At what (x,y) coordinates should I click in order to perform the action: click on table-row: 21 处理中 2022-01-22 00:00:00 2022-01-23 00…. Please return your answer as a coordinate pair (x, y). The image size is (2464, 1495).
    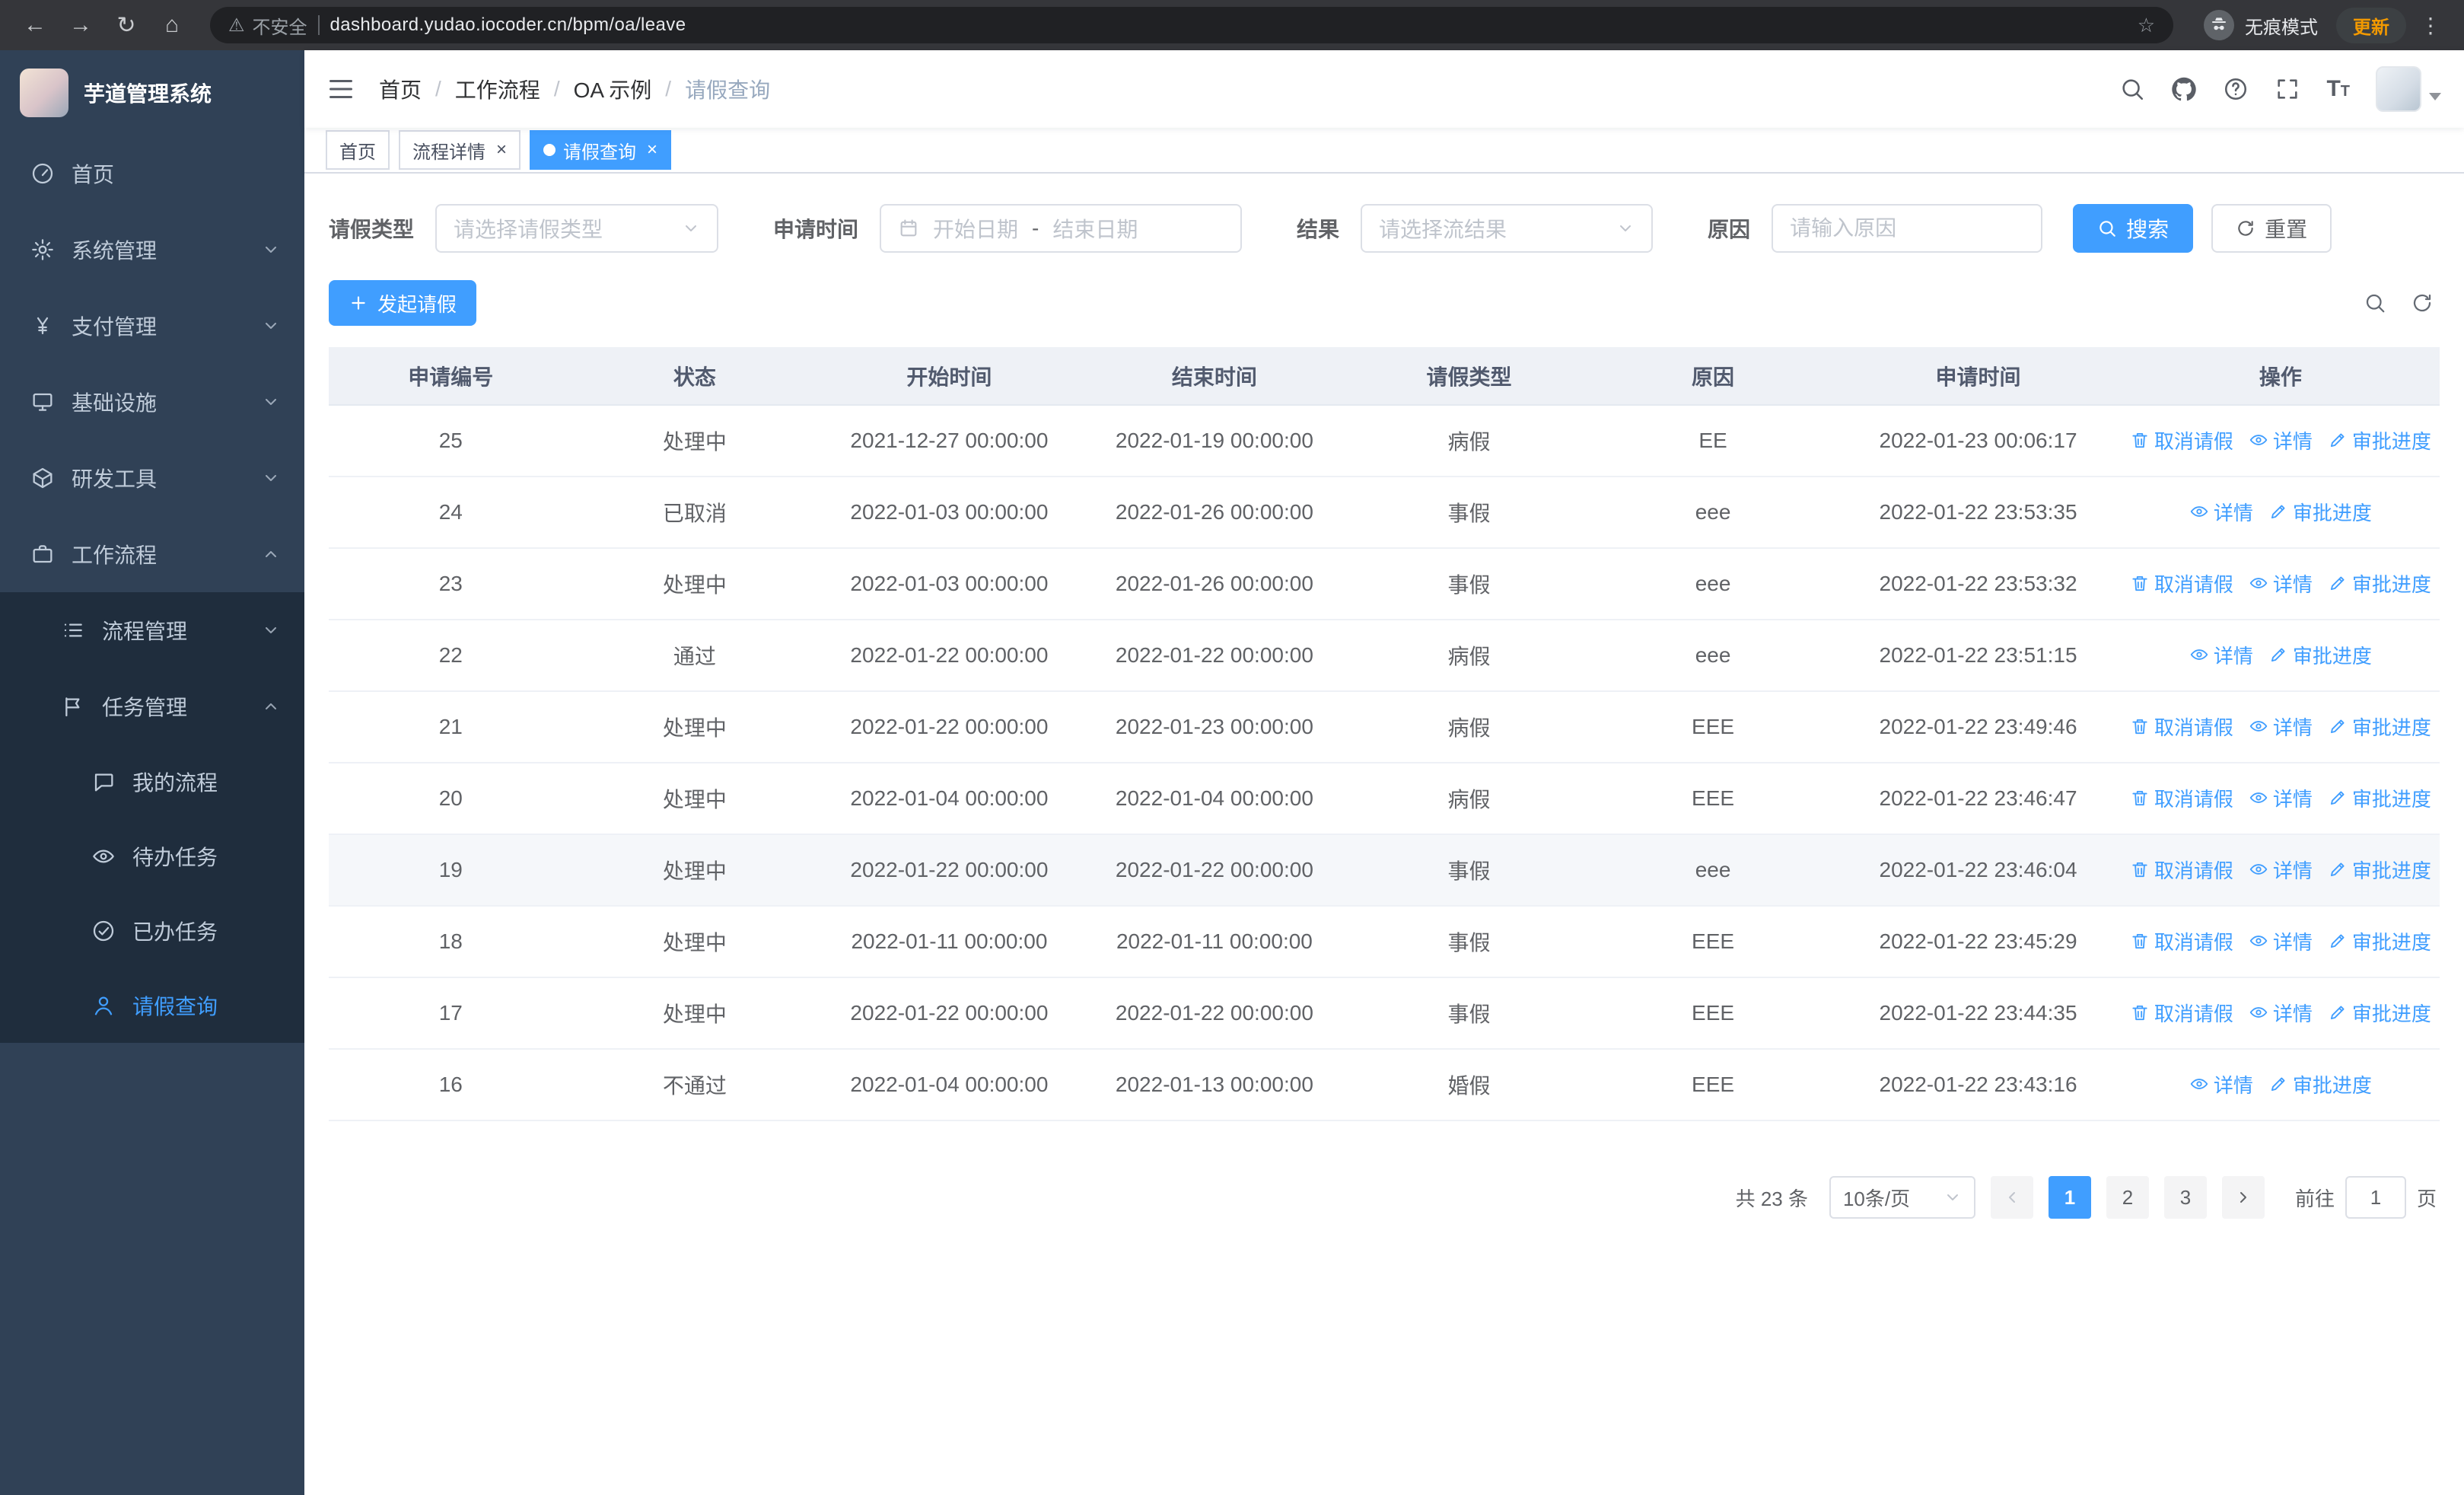
    Looking at the image, I should click on (1384, 727).